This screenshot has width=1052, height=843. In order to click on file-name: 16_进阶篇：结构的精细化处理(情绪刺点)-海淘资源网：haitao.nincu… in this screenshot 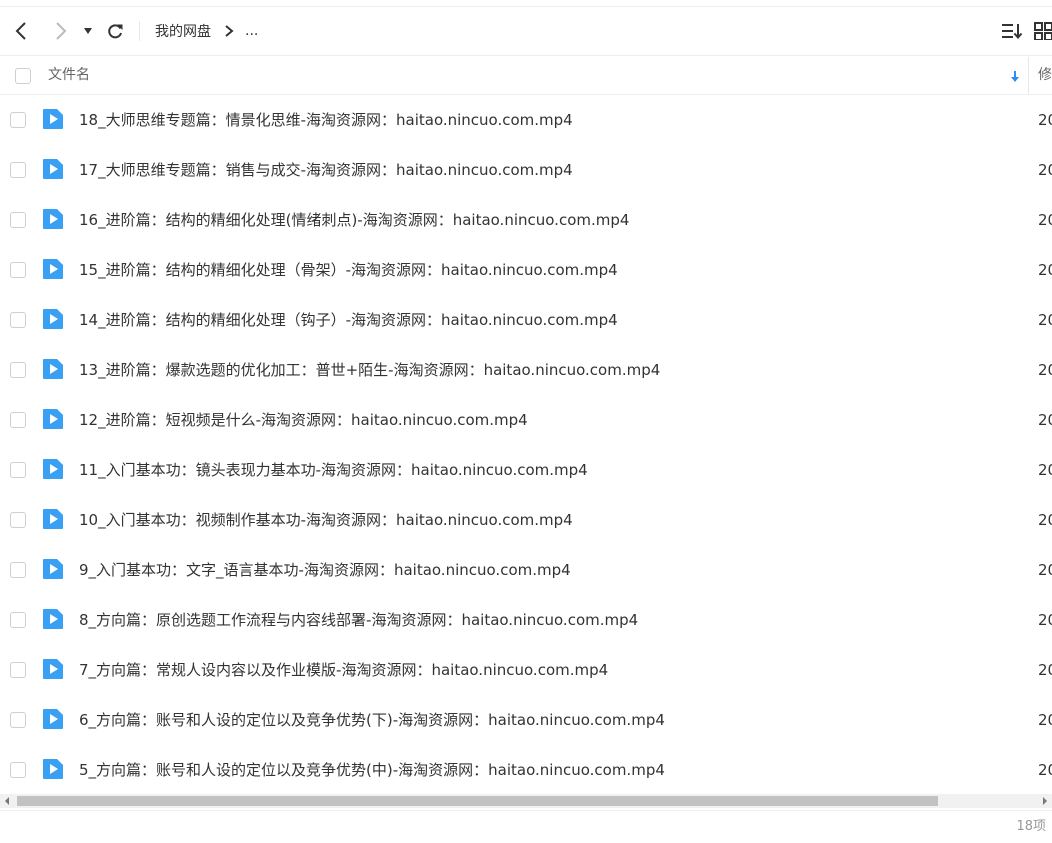, I will do `click(354, 220)`.